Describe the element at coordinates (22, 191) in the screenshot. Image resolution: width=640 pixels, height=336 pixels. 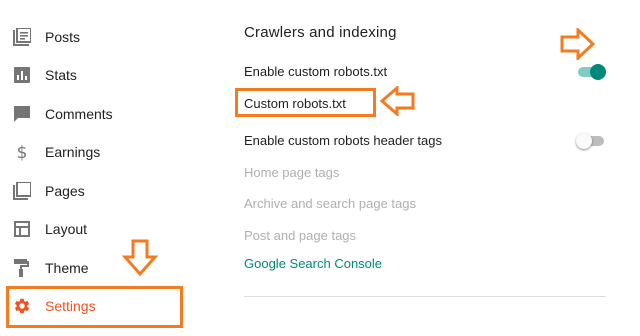
I see `pages-icon` at that location.